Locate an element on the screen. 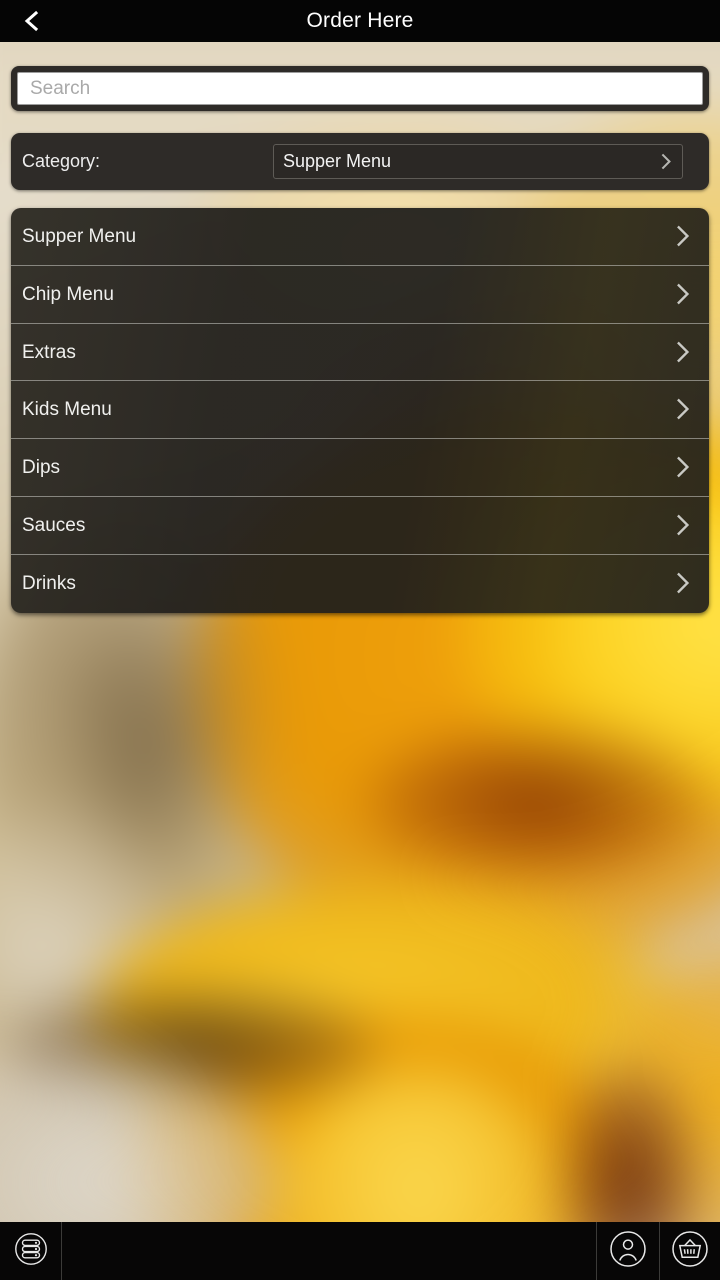 The height and width of the screenshot is (1280, 720). nav-menu-button is located at coordinates (30, 1251).